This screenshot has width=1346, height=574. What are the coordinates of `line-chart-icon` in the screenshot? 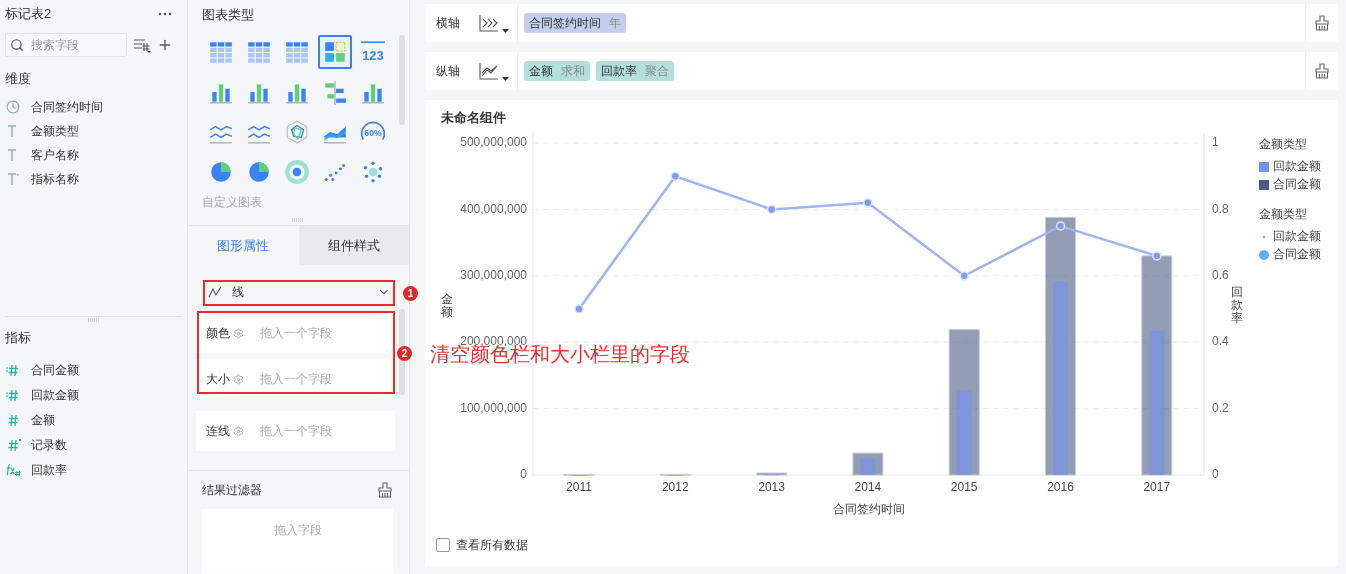 It's located at (489, 71).